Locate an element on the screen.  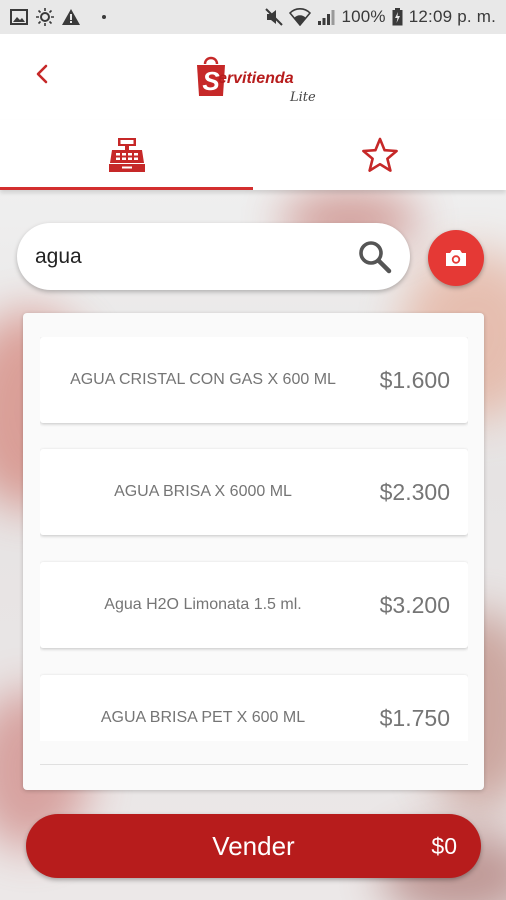
cash-register-icon is located at coordinates (126, 155).